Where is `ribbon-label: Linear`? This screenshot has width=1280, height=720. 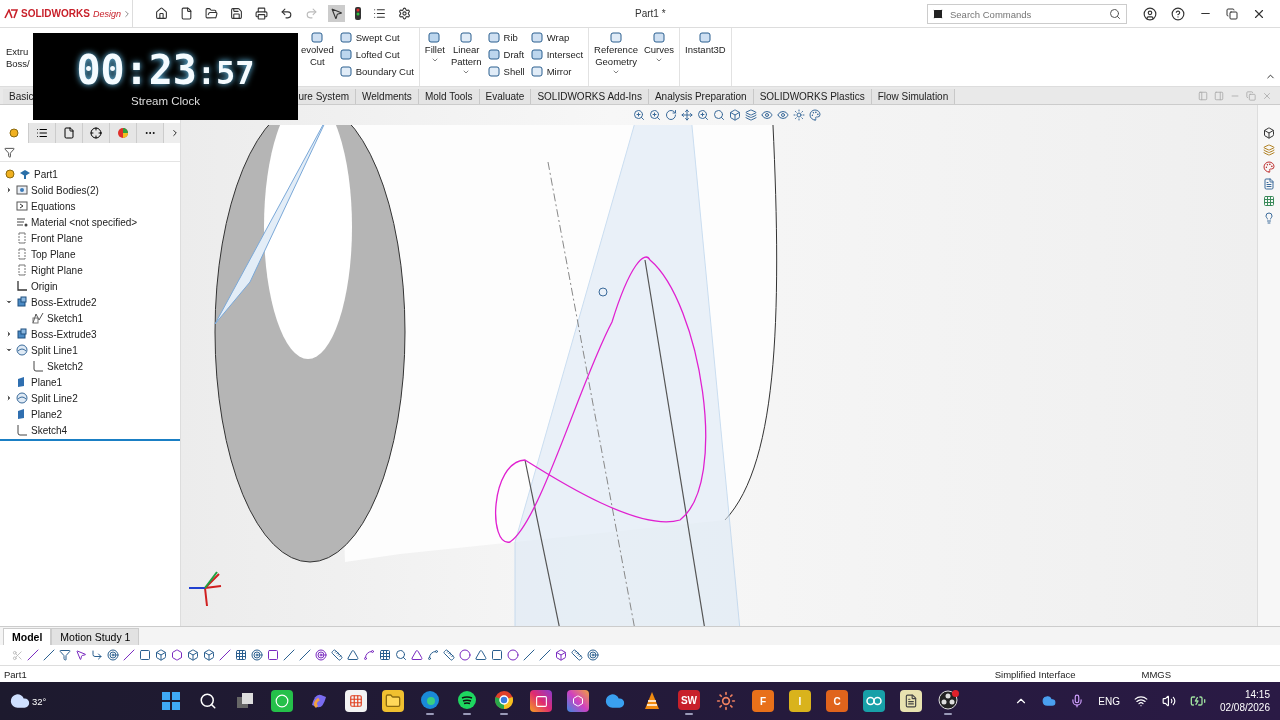
ribbon-label: Linear is located at coordinates (466, 50).